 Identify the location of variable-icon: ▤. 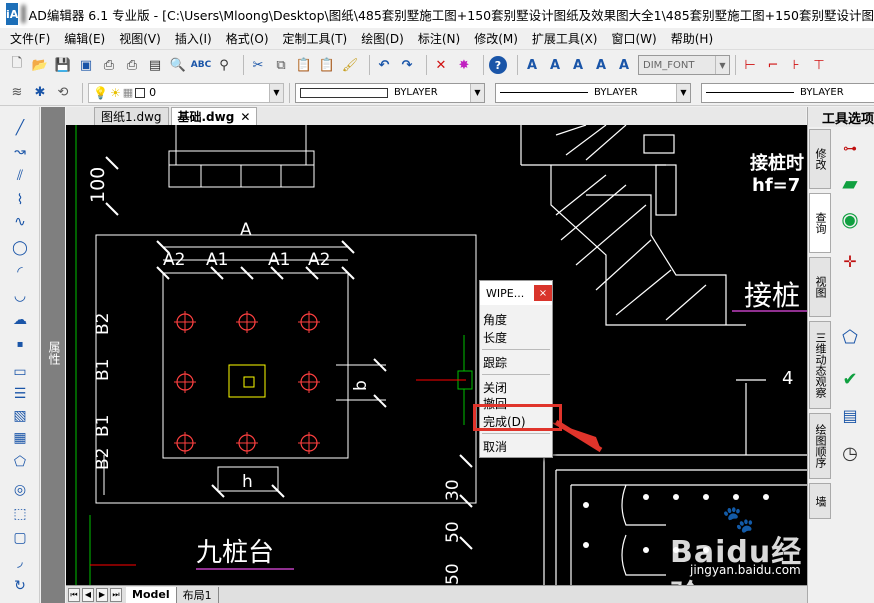
(850, 415).